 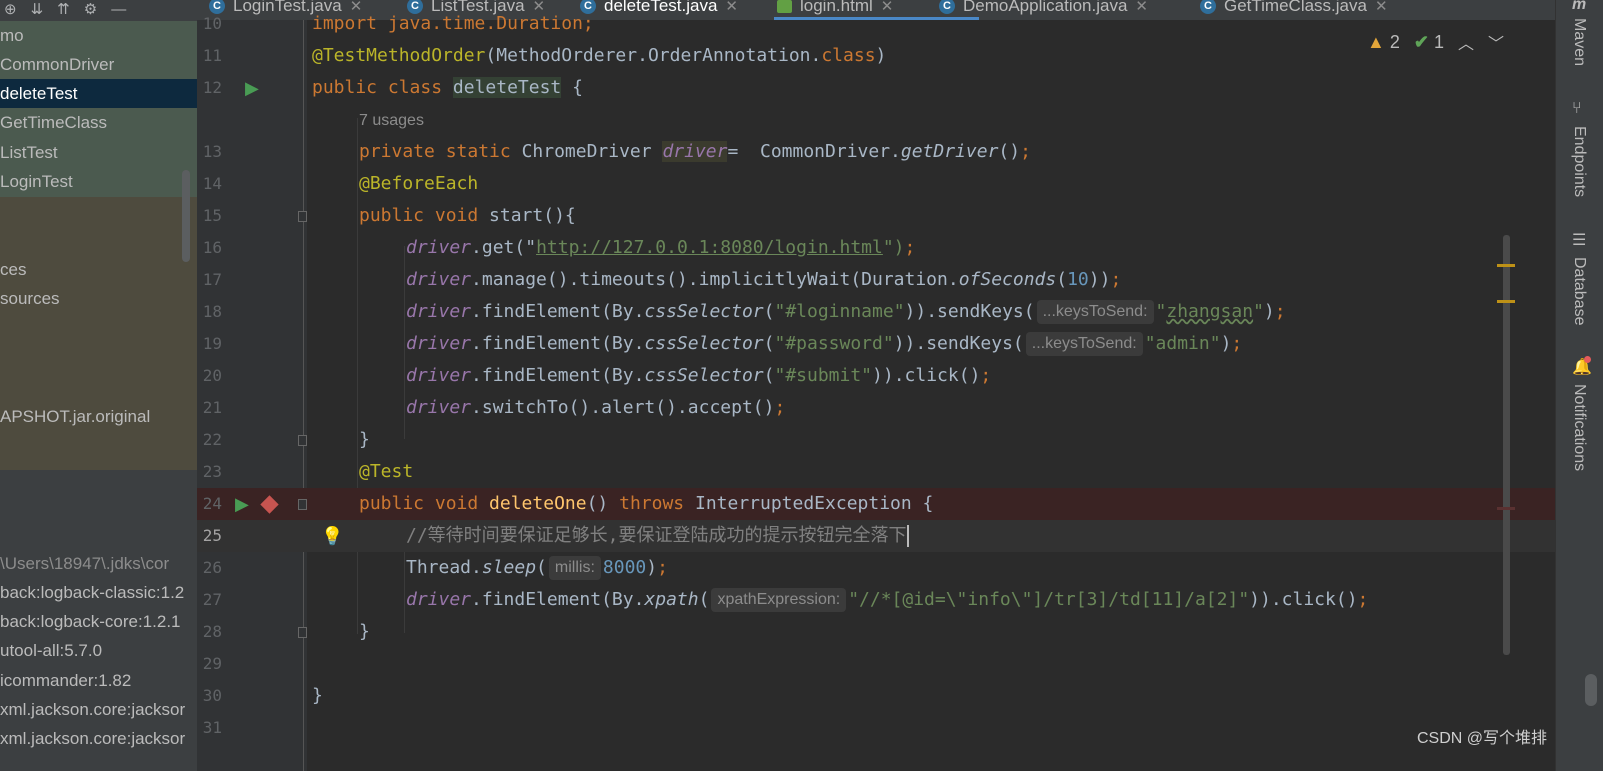 What do you see at coordinates (37, 9) in the screenshot?
I see `expand-all-icon: ⇊` at bounding box center [37, 9].